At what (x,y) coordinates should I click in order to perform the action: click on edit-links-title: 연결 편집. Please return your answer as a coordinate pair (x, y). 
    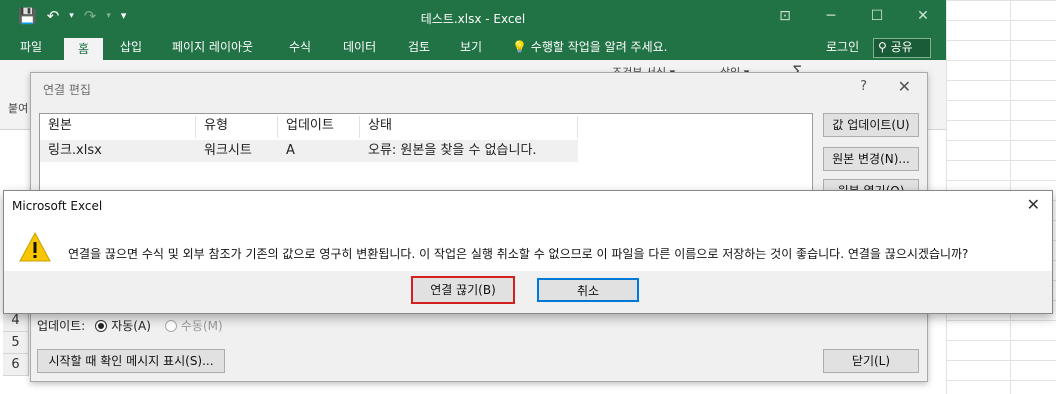
    Looking at the image, I should click on (67, 90).